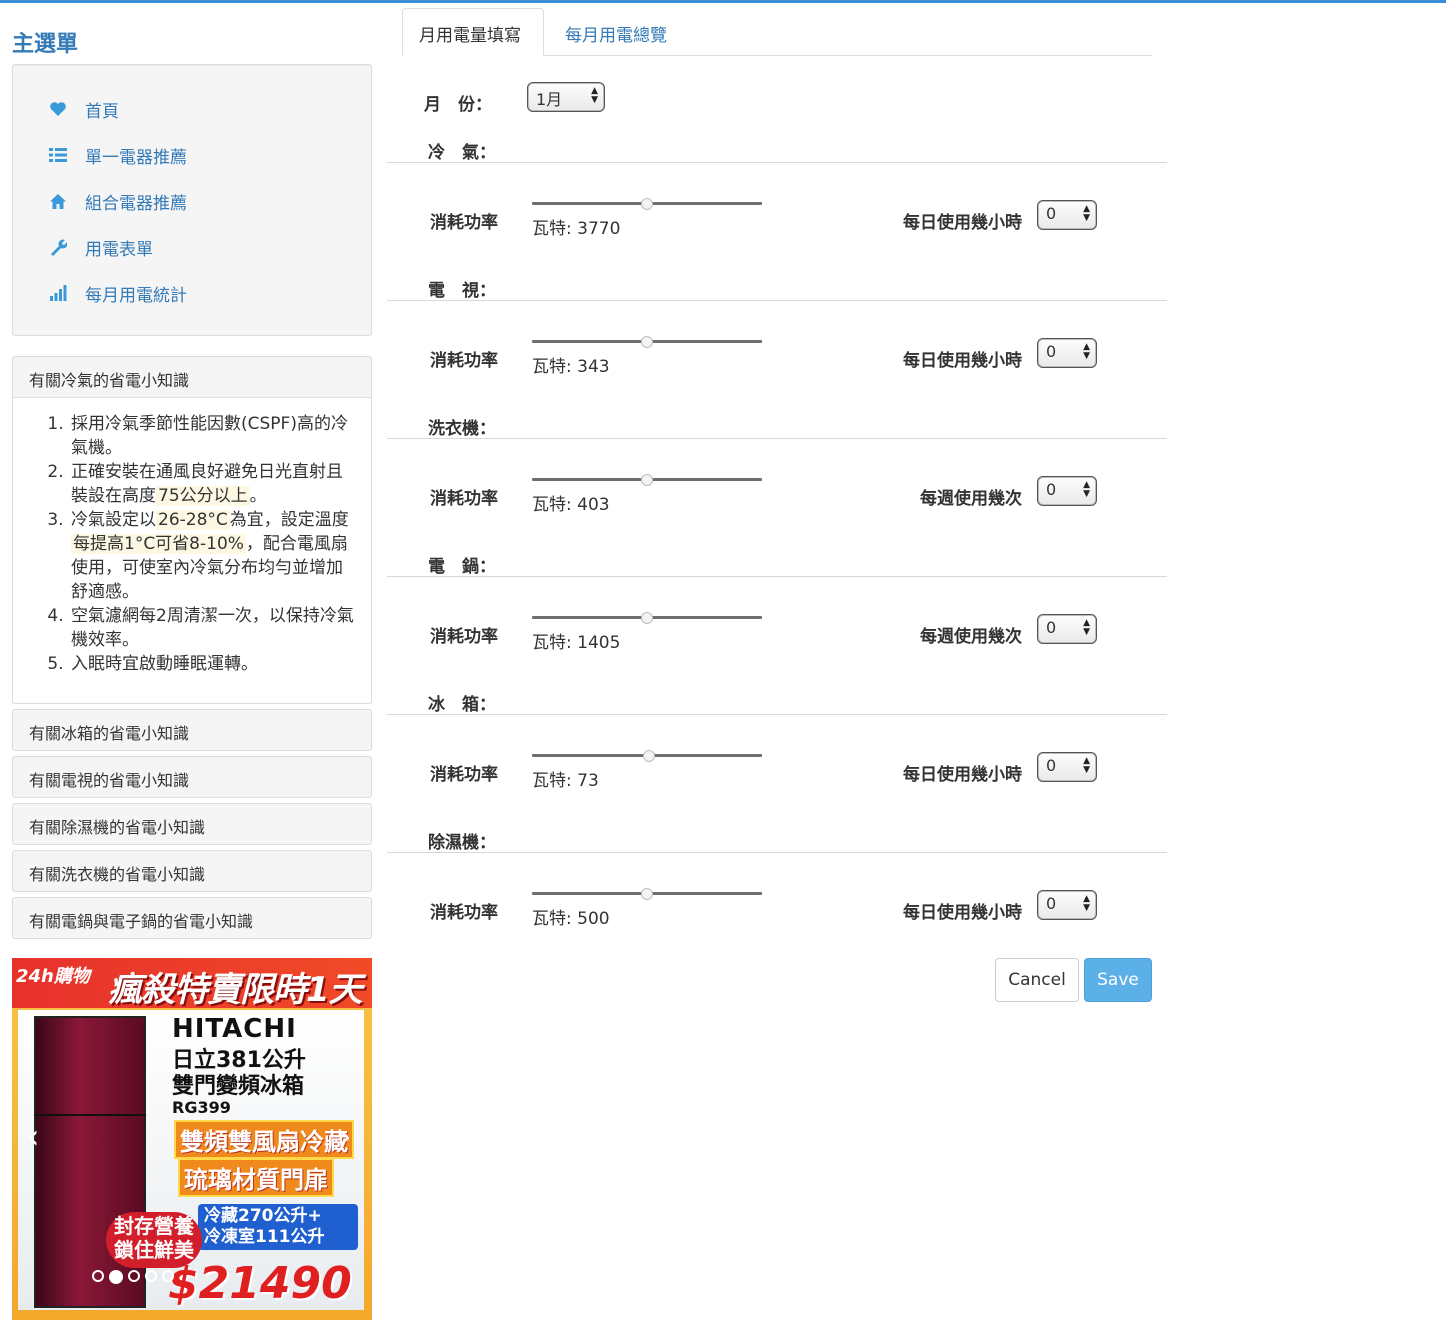 This screenshot has width=1446, height=1336. I want to click on sidebar-item-combo-appliance: 組合電器推薦, so click(117, 201).